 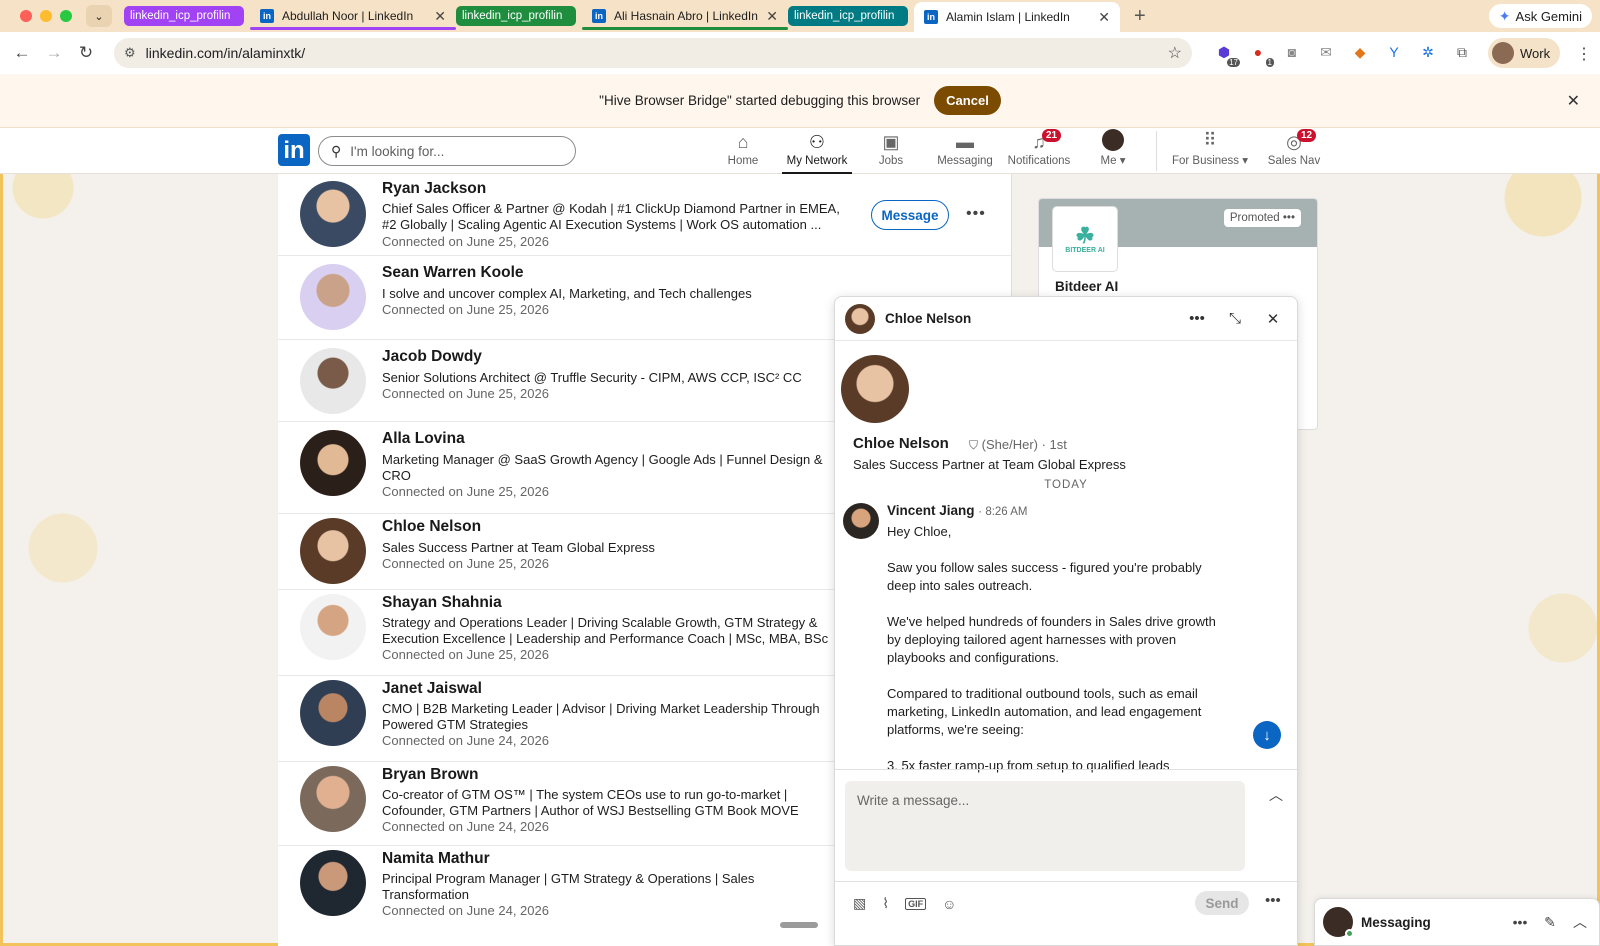 What do you see at coordinates (99, 16) in the screenshot?
I see `tab-search-button: ⌄` at bounding box center [99, 16].